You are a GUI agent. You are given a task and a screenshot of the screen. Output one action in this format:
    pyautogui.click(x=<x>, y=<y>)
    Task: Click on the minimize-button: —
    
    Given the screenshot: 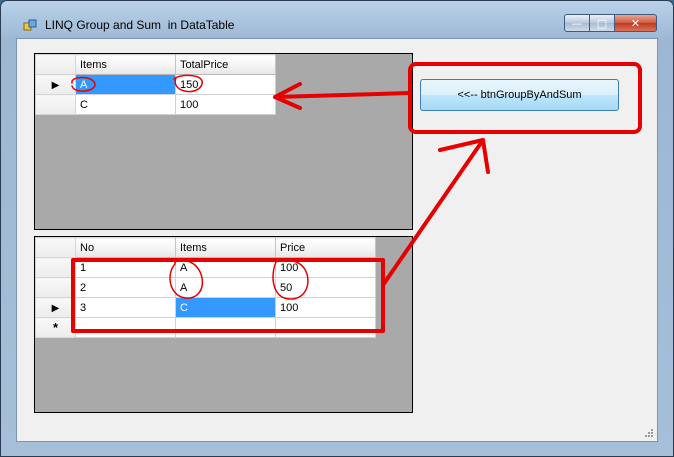 What is the action you would take?
    pyautogui.click(x=577, y=23)
    